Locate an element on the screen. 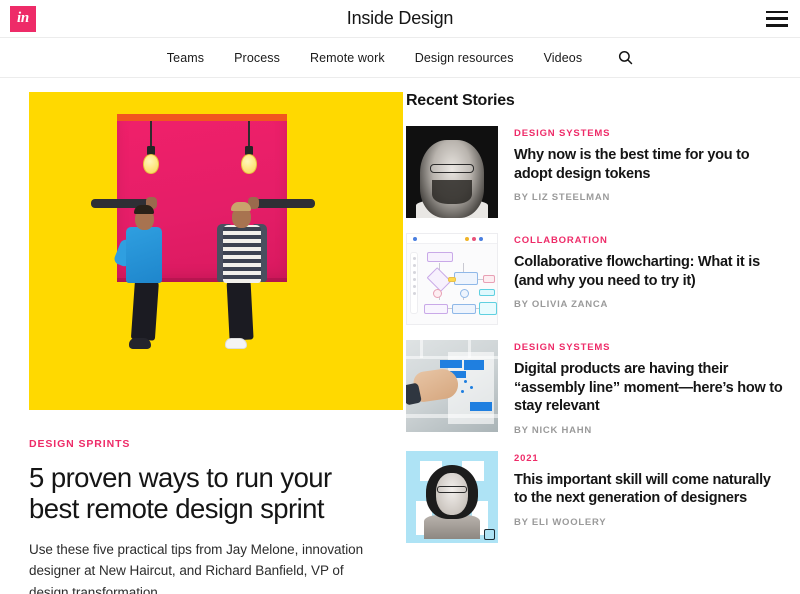 The width and height of the screenshot is (800, 594). story-byline: BY NICK HAHN is located at coordinates (553, 430).